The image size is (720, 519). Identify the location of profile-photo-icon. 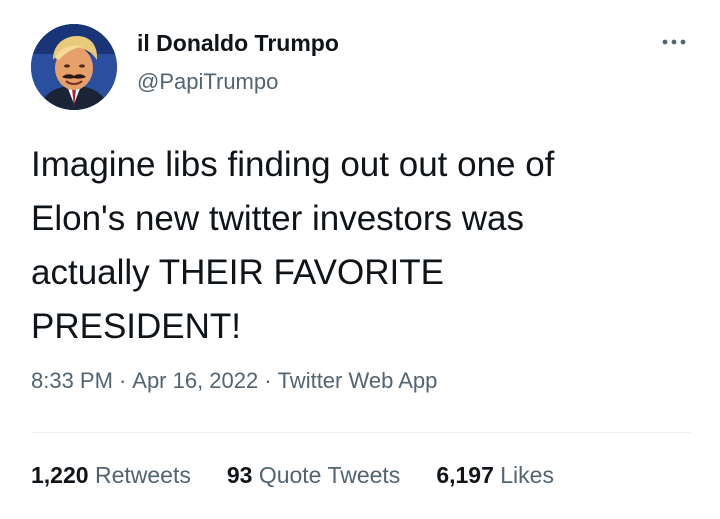
(74, 67).